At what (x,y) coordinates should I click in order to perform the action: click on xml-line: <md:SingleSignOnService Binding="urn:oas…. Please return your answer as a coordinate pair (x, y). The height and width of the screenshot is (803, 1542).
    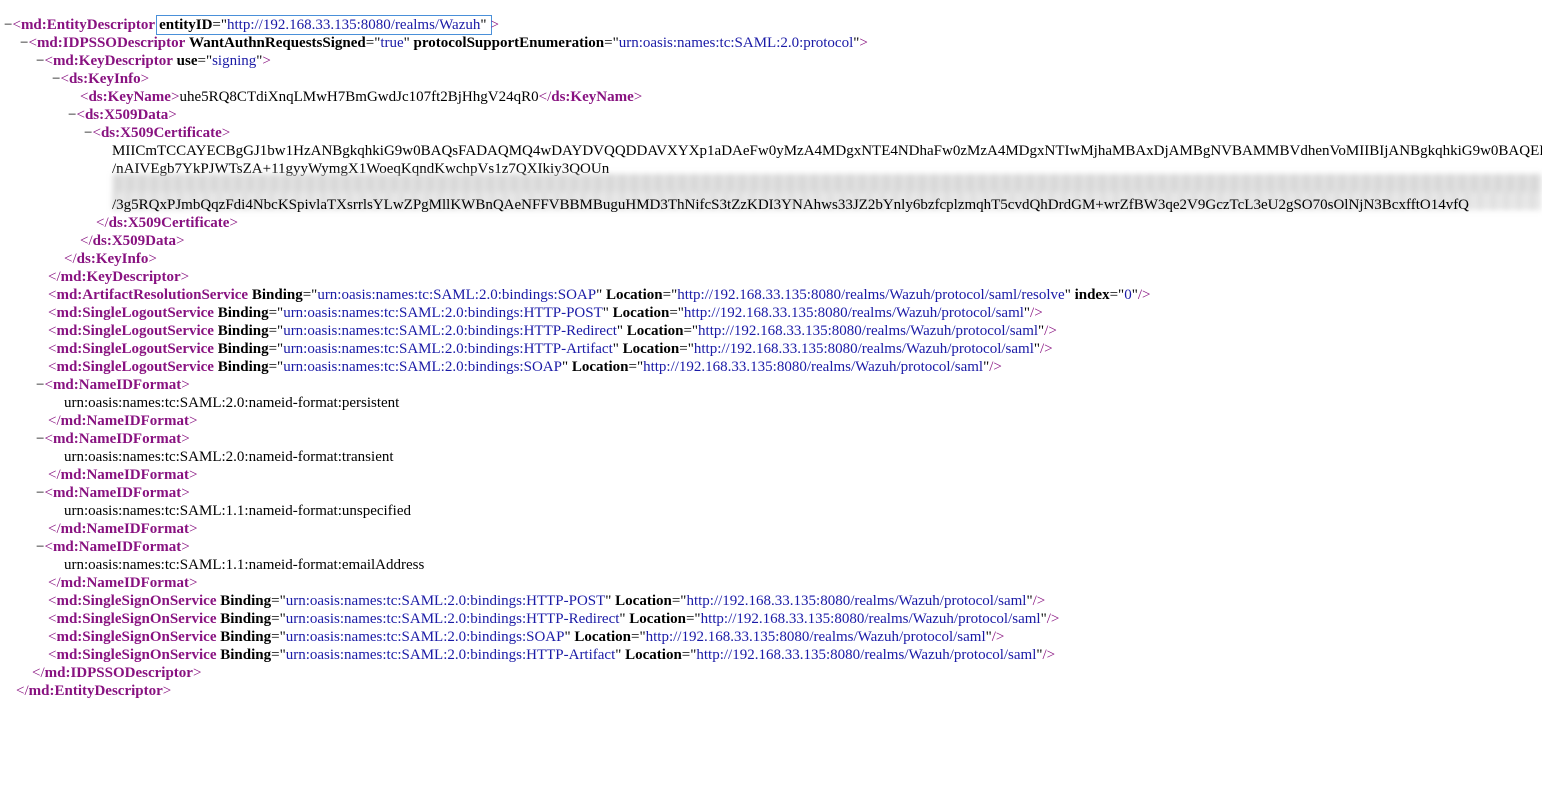
    Looking at the image, I should click on (526, 637).